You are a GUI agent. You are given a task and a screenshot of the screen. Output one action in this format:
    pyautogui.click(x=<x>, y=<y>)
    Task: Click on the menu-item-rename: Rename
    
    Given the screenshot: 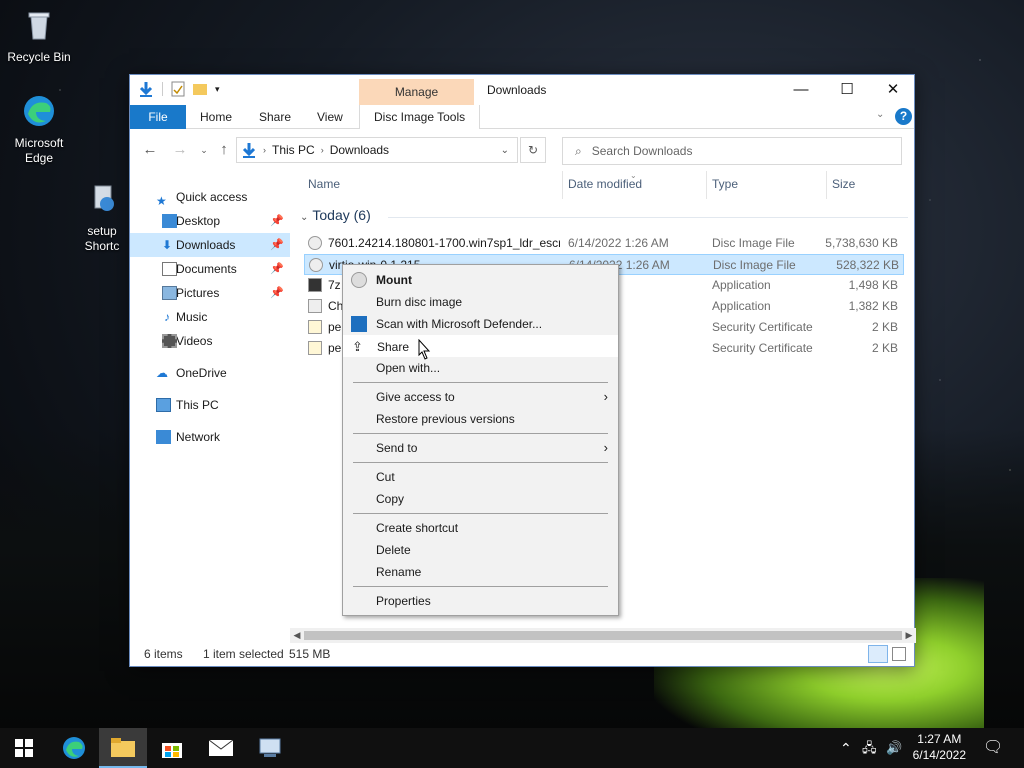 What is the action you would take?
    pyautogui.click(x=480, y=572)
    